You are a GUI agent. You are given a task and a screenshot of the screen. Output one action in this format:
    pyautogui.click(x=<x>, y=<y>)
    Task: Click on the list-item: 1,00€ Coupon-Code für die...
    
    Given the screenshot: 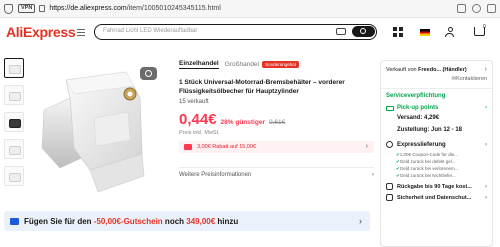 What is the action you would take?
    pyautogui.click(x=441, y=154)
    